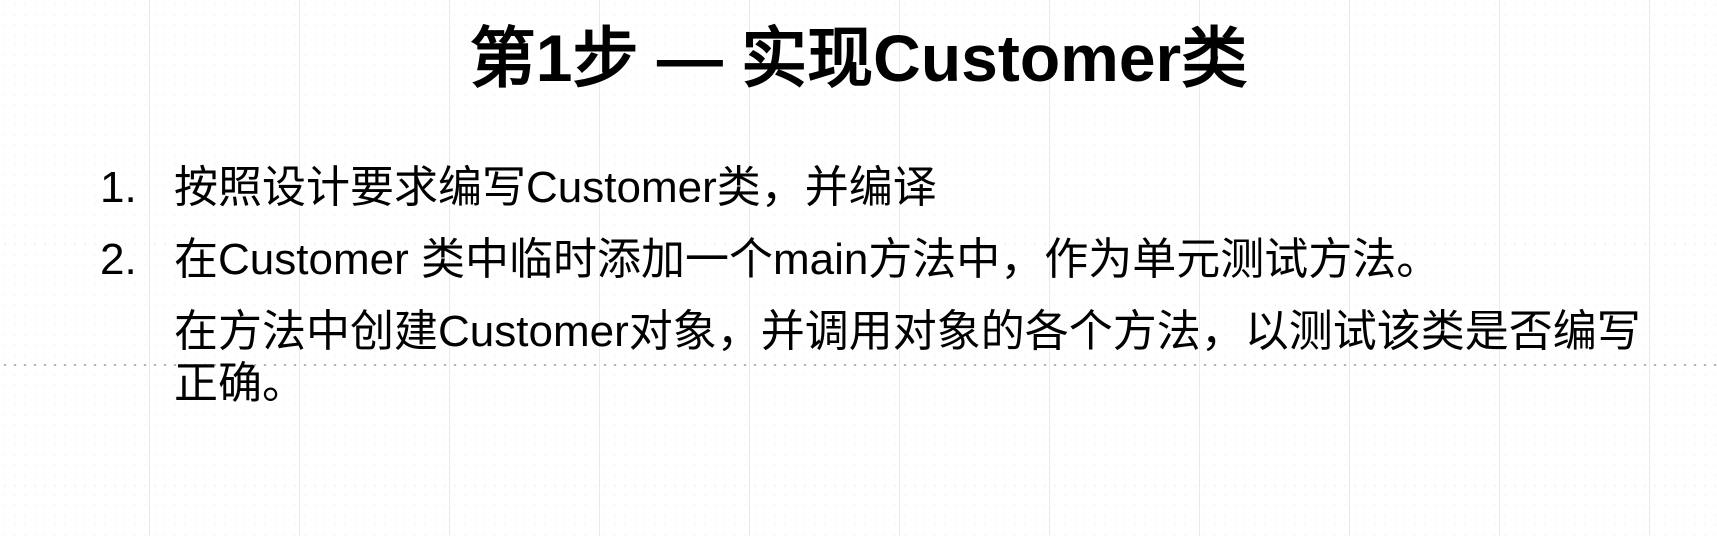  I want to click on slide-title: 第1步 — 实现Customer类, so click(858, 58).